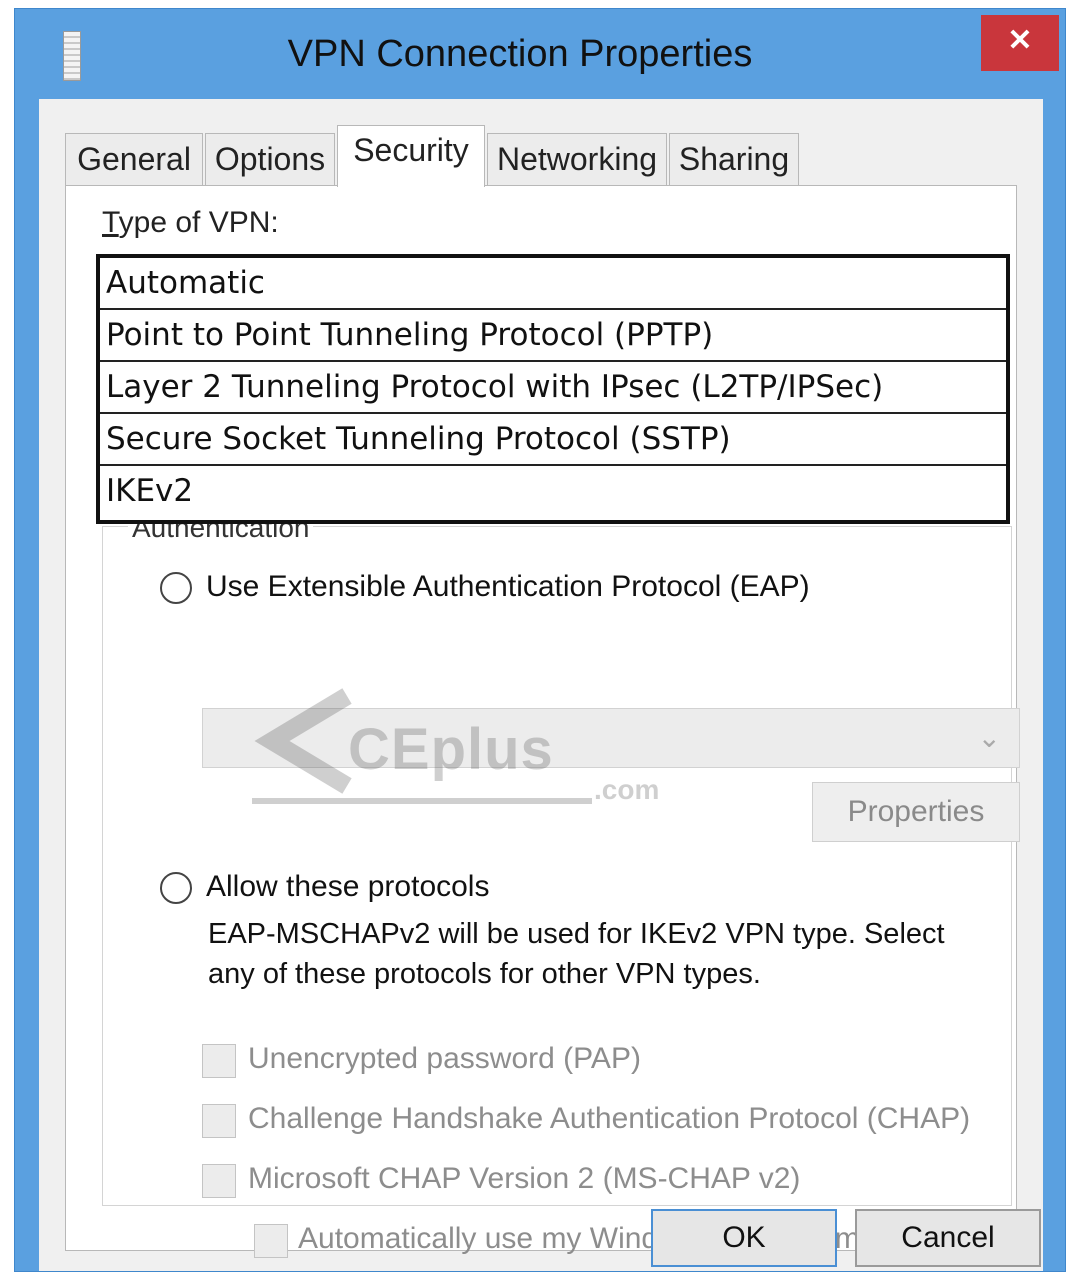 Image resolution: width=1070 pixels, height=1277 pixels. What do you see at coordinates (744, 1238) in the screenshot?
I see `ok-button: OK` at bounding box center [744, 1238].